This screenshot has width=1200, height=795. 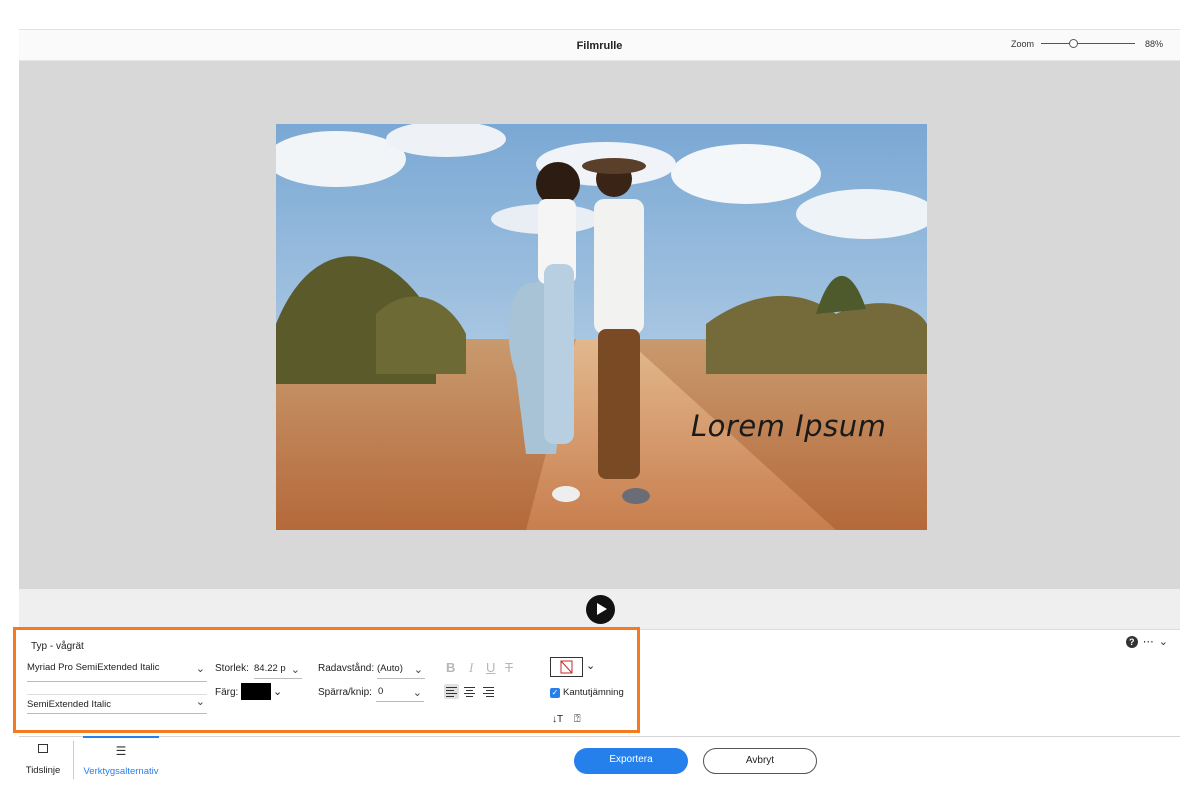 What do you see at coordinates (1153, 44) in the screenshot?
I see `zoom-value: 88%` at bounding box center [1153, 44].